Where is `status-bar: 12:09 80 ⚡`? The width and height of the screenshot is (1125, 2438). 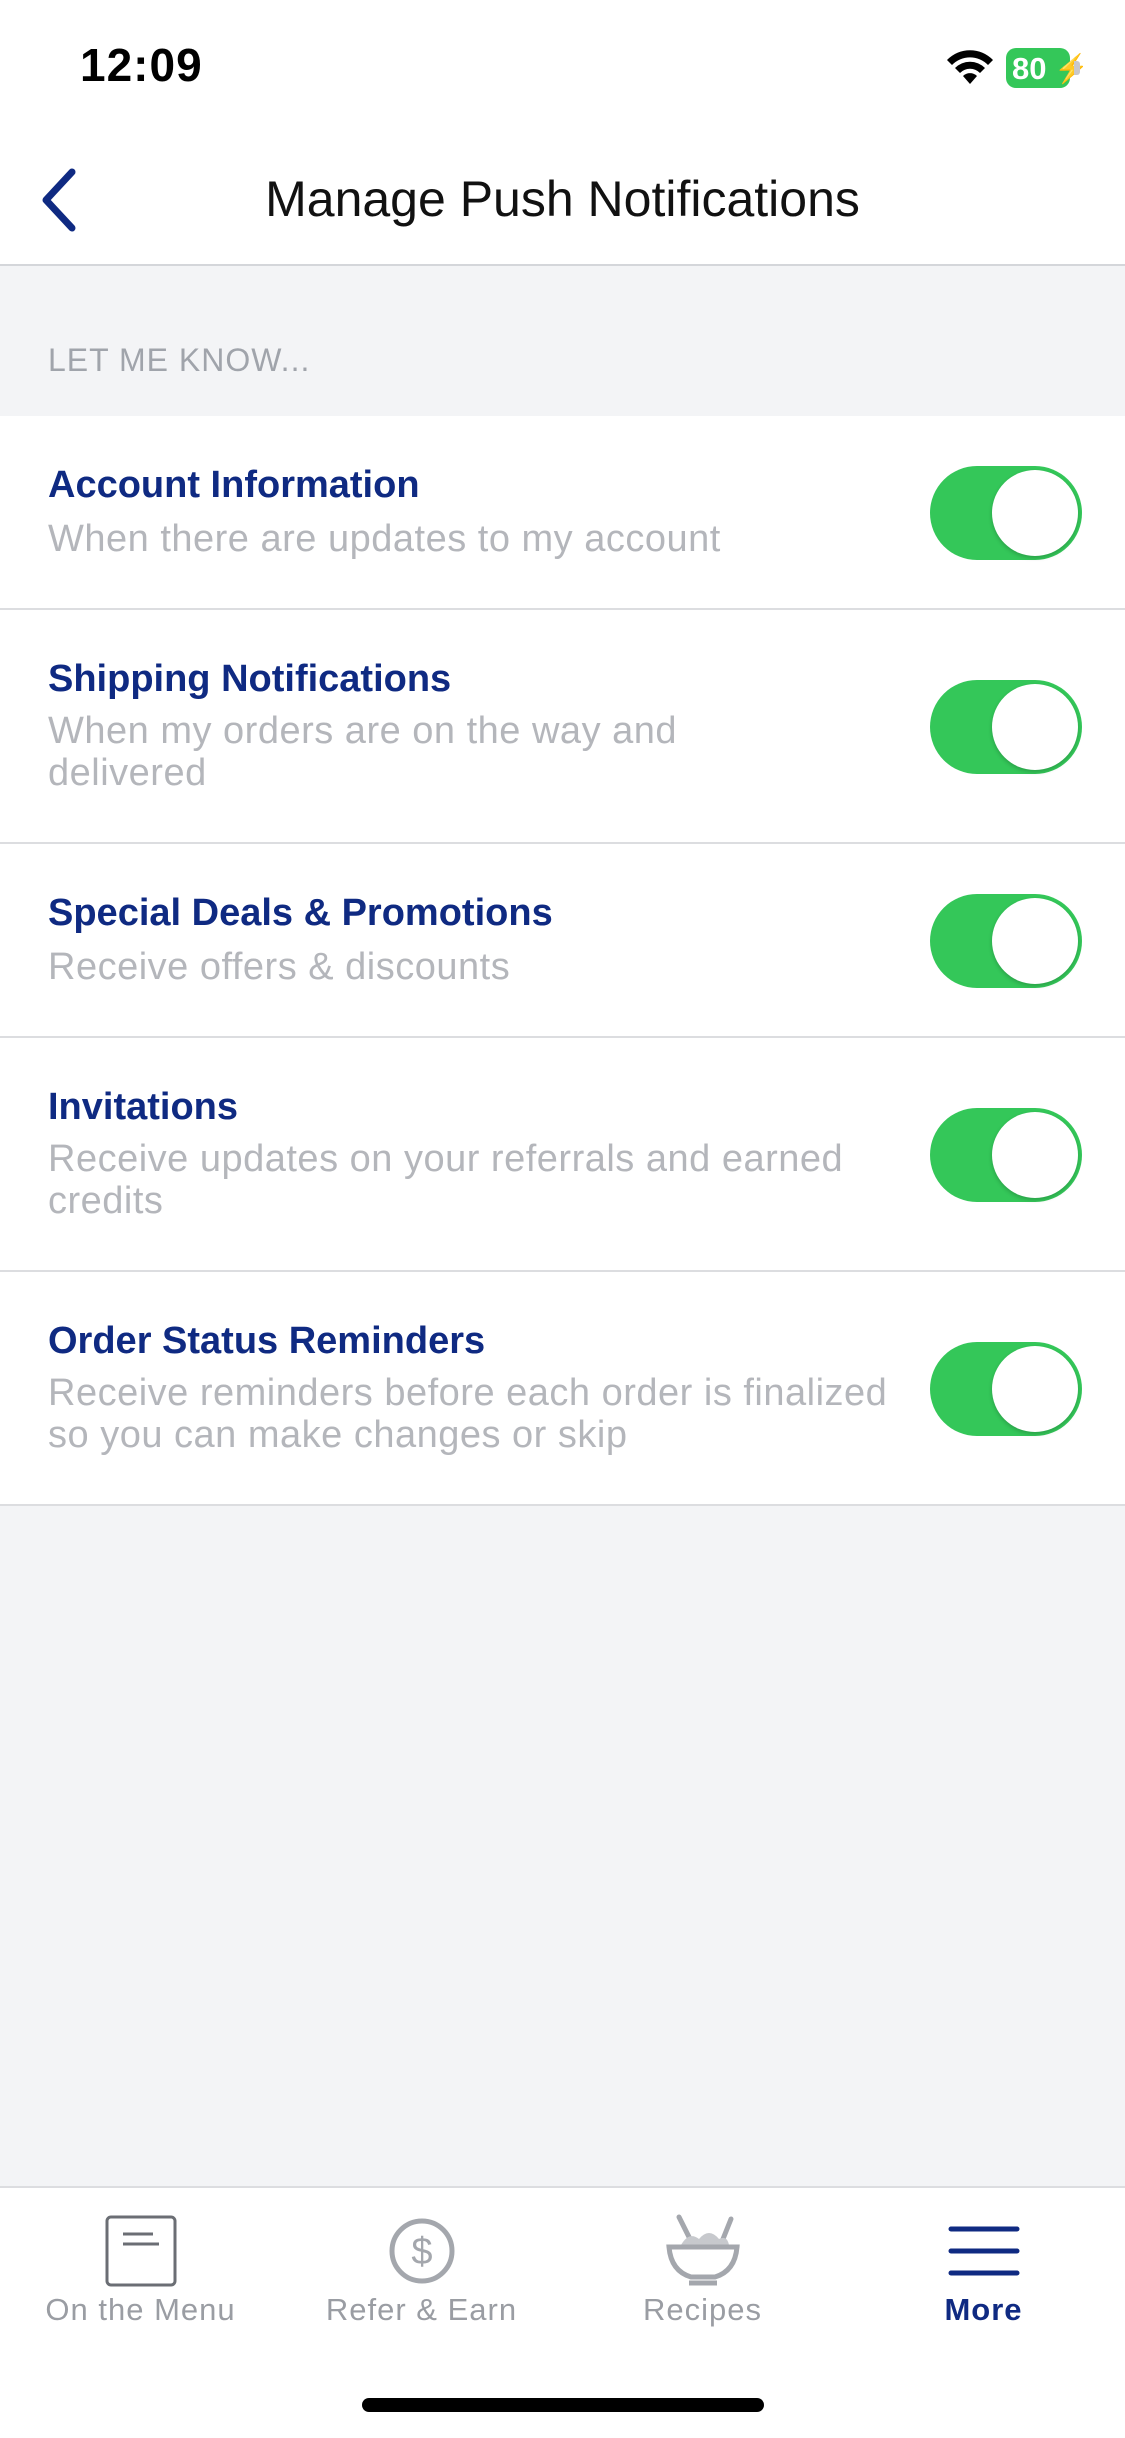 status-bar: 12:09 80 ⚡ is located at coordinates (562, 70).